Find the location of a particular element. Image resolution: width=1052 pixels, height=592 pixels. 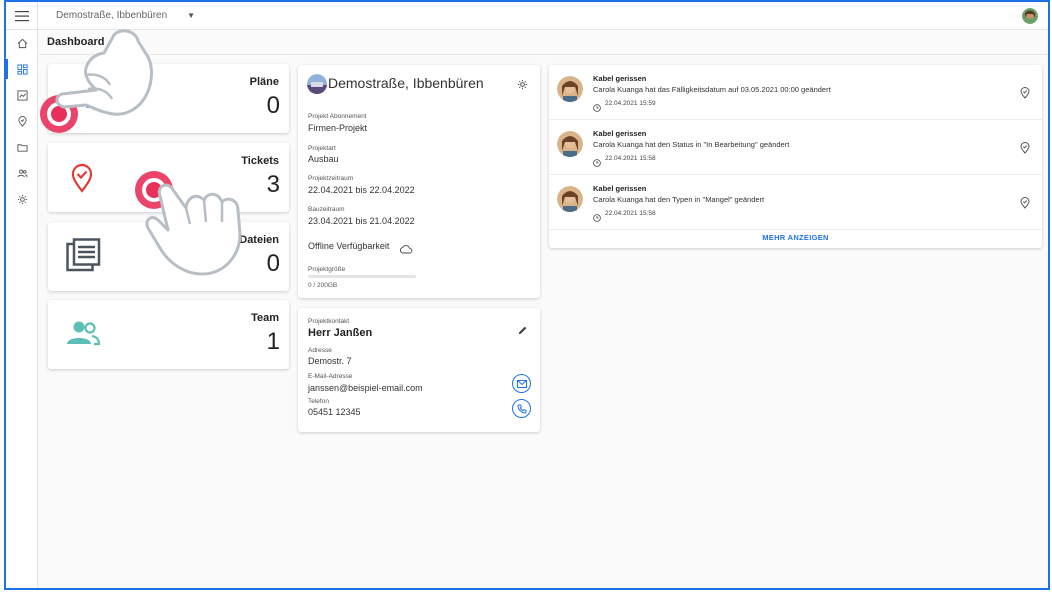

tickets-card: Tickets 3 is located at coordinates (168, 177).